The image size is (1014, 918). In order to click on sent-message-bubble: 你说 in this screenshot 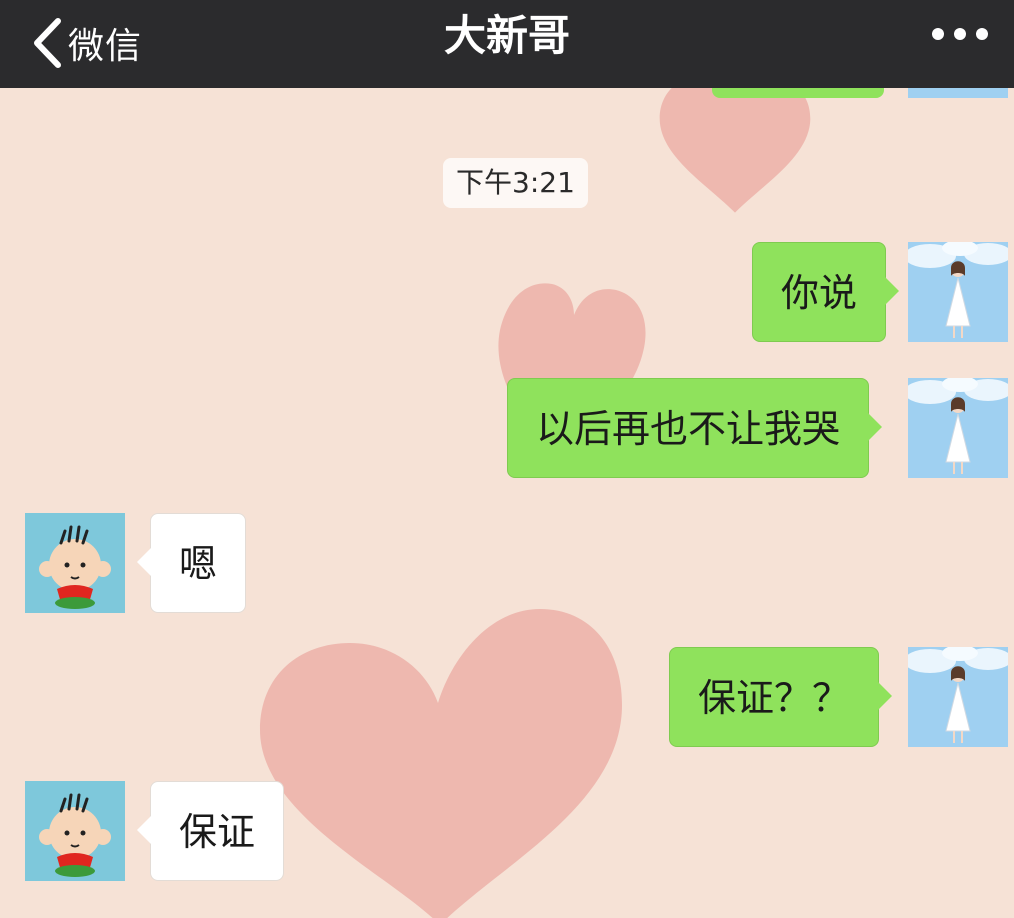, I will do `click(826, 292)`.